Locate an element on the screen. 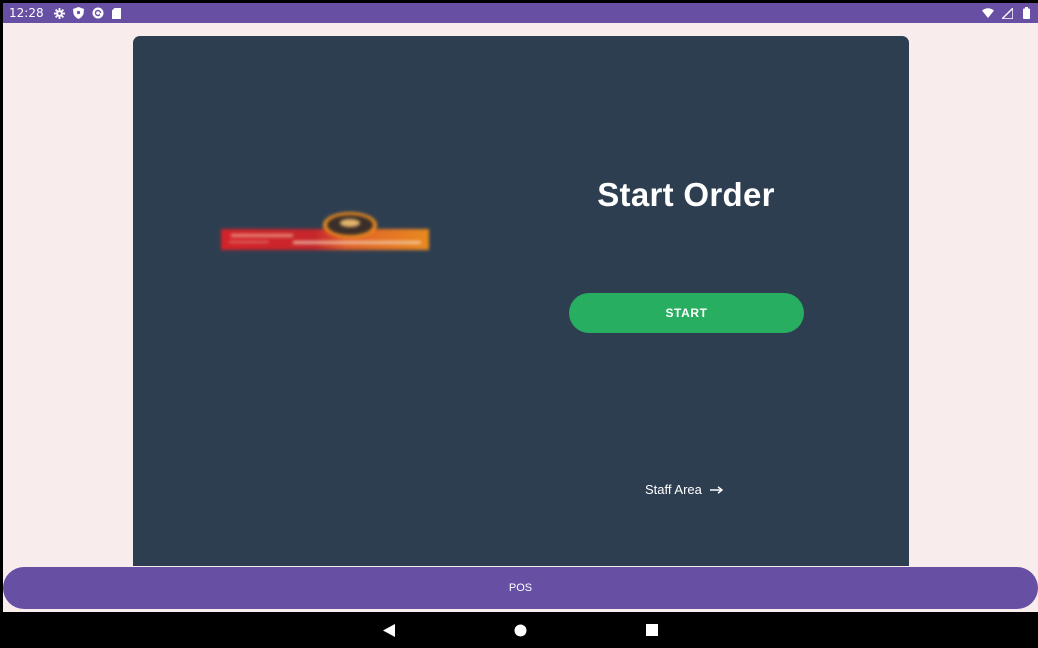 The height and width of the screenshot is (648, 1038). status-right is located at coordinates (1007, 13).